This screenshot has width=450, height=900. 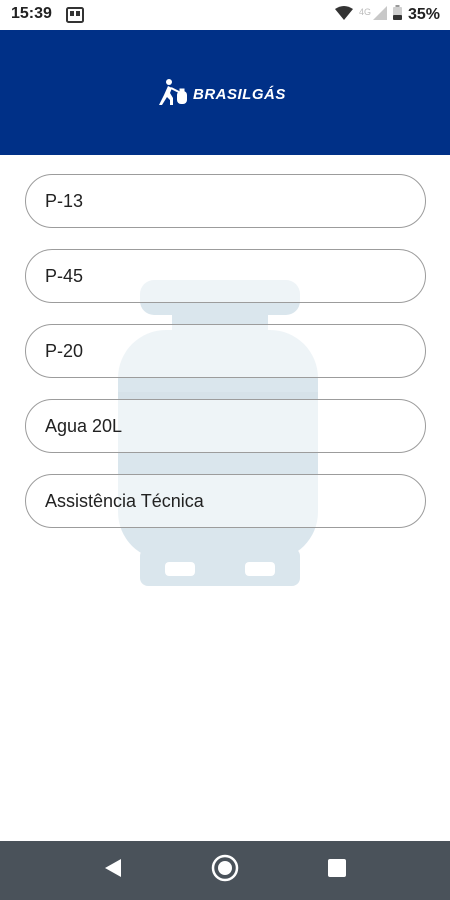 What do you see at coordinates (225, 201) in the screenshot?
I see `menu-item-p13: P-13` at bounding box center [225, 201].